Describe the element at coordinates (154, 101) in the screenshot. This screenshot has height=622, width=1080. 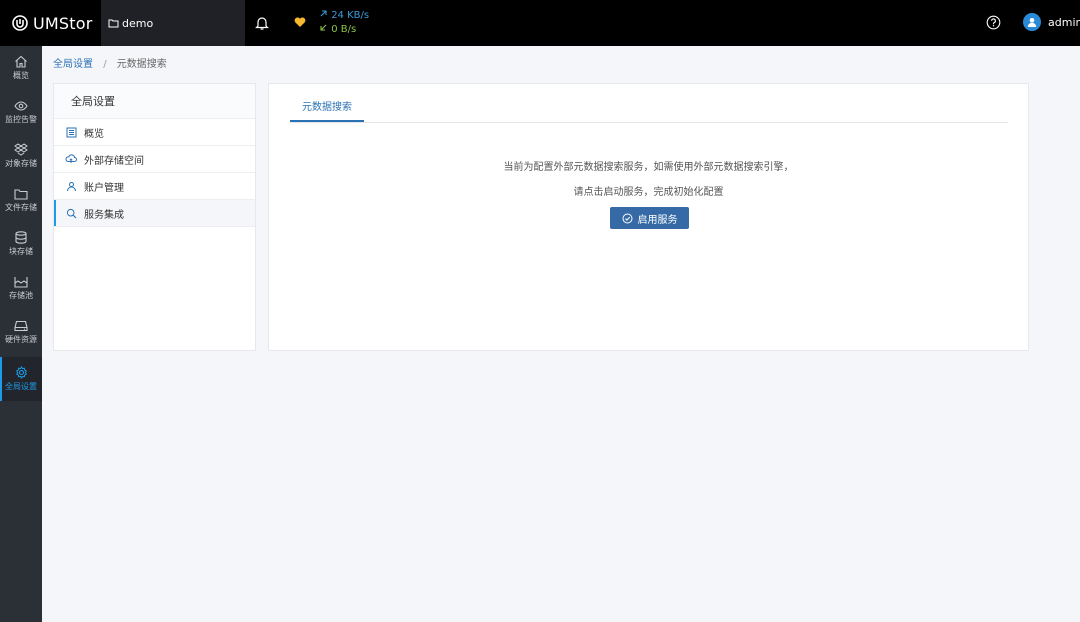
I see `settings-menu-title: 全局设置` at that location.